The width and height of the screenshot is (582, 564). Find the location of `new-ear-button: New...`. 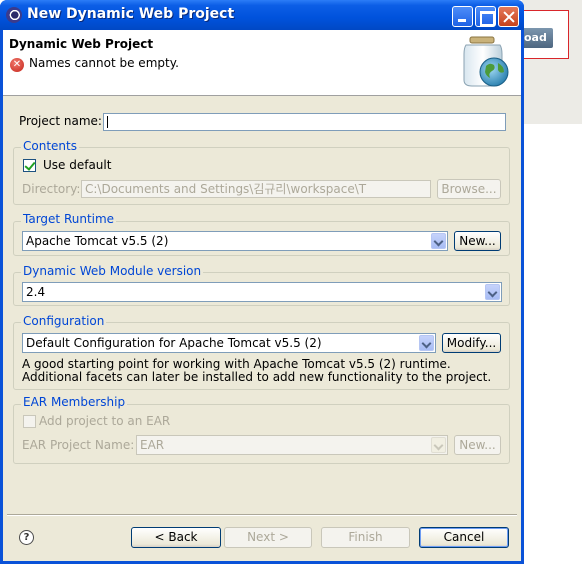

new-ear-button: New... is located at coordinates (477, 445).